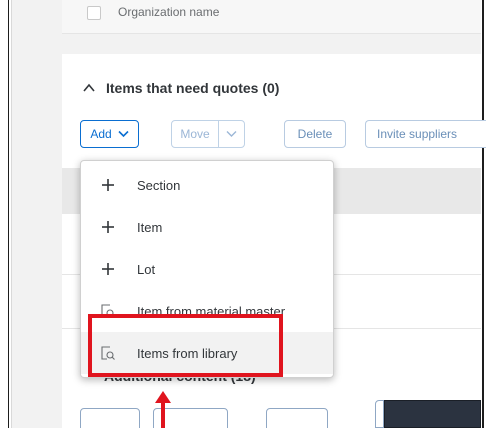 Image resolution: width=486 pixels, height=428 pixels. I want to click on dark-overlay-panel, so click(432, 414).